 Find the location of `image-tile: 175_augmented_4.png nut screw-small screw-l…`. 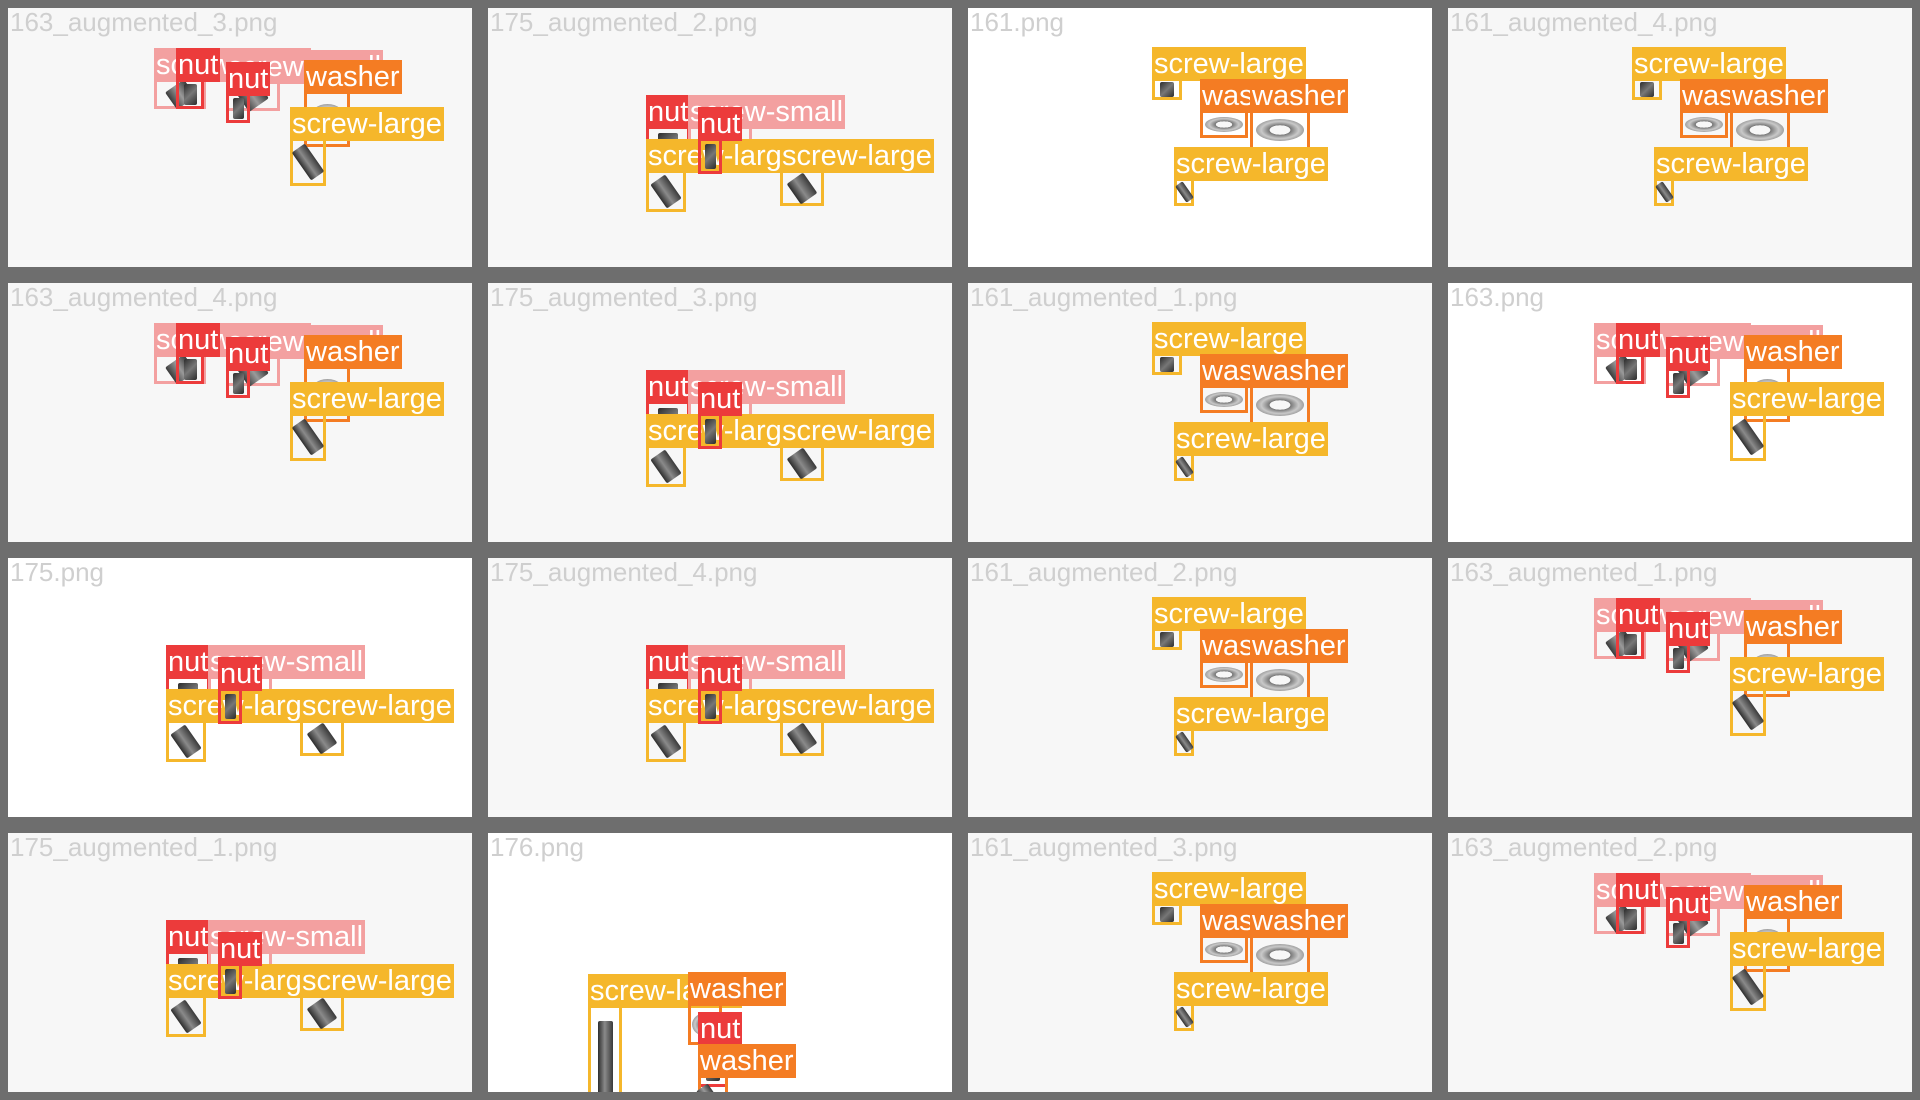

image-tile: 175_augmented_4.png nut screw-small screw-l… is located at coordinates (720, 687).